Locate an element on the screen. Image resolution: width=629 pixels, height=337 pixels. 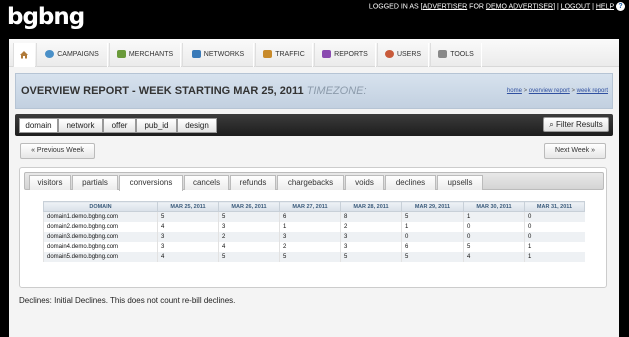
users-icon is located at coordinates (389, 54).